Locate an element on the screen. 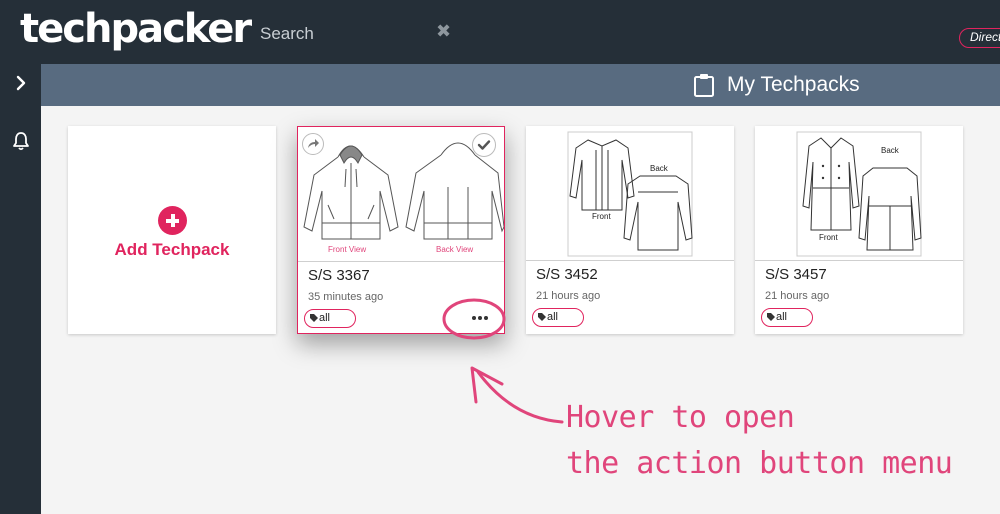 The image size is (1000, 514). app-logo: techpacker is located at coordinates (136, 29).